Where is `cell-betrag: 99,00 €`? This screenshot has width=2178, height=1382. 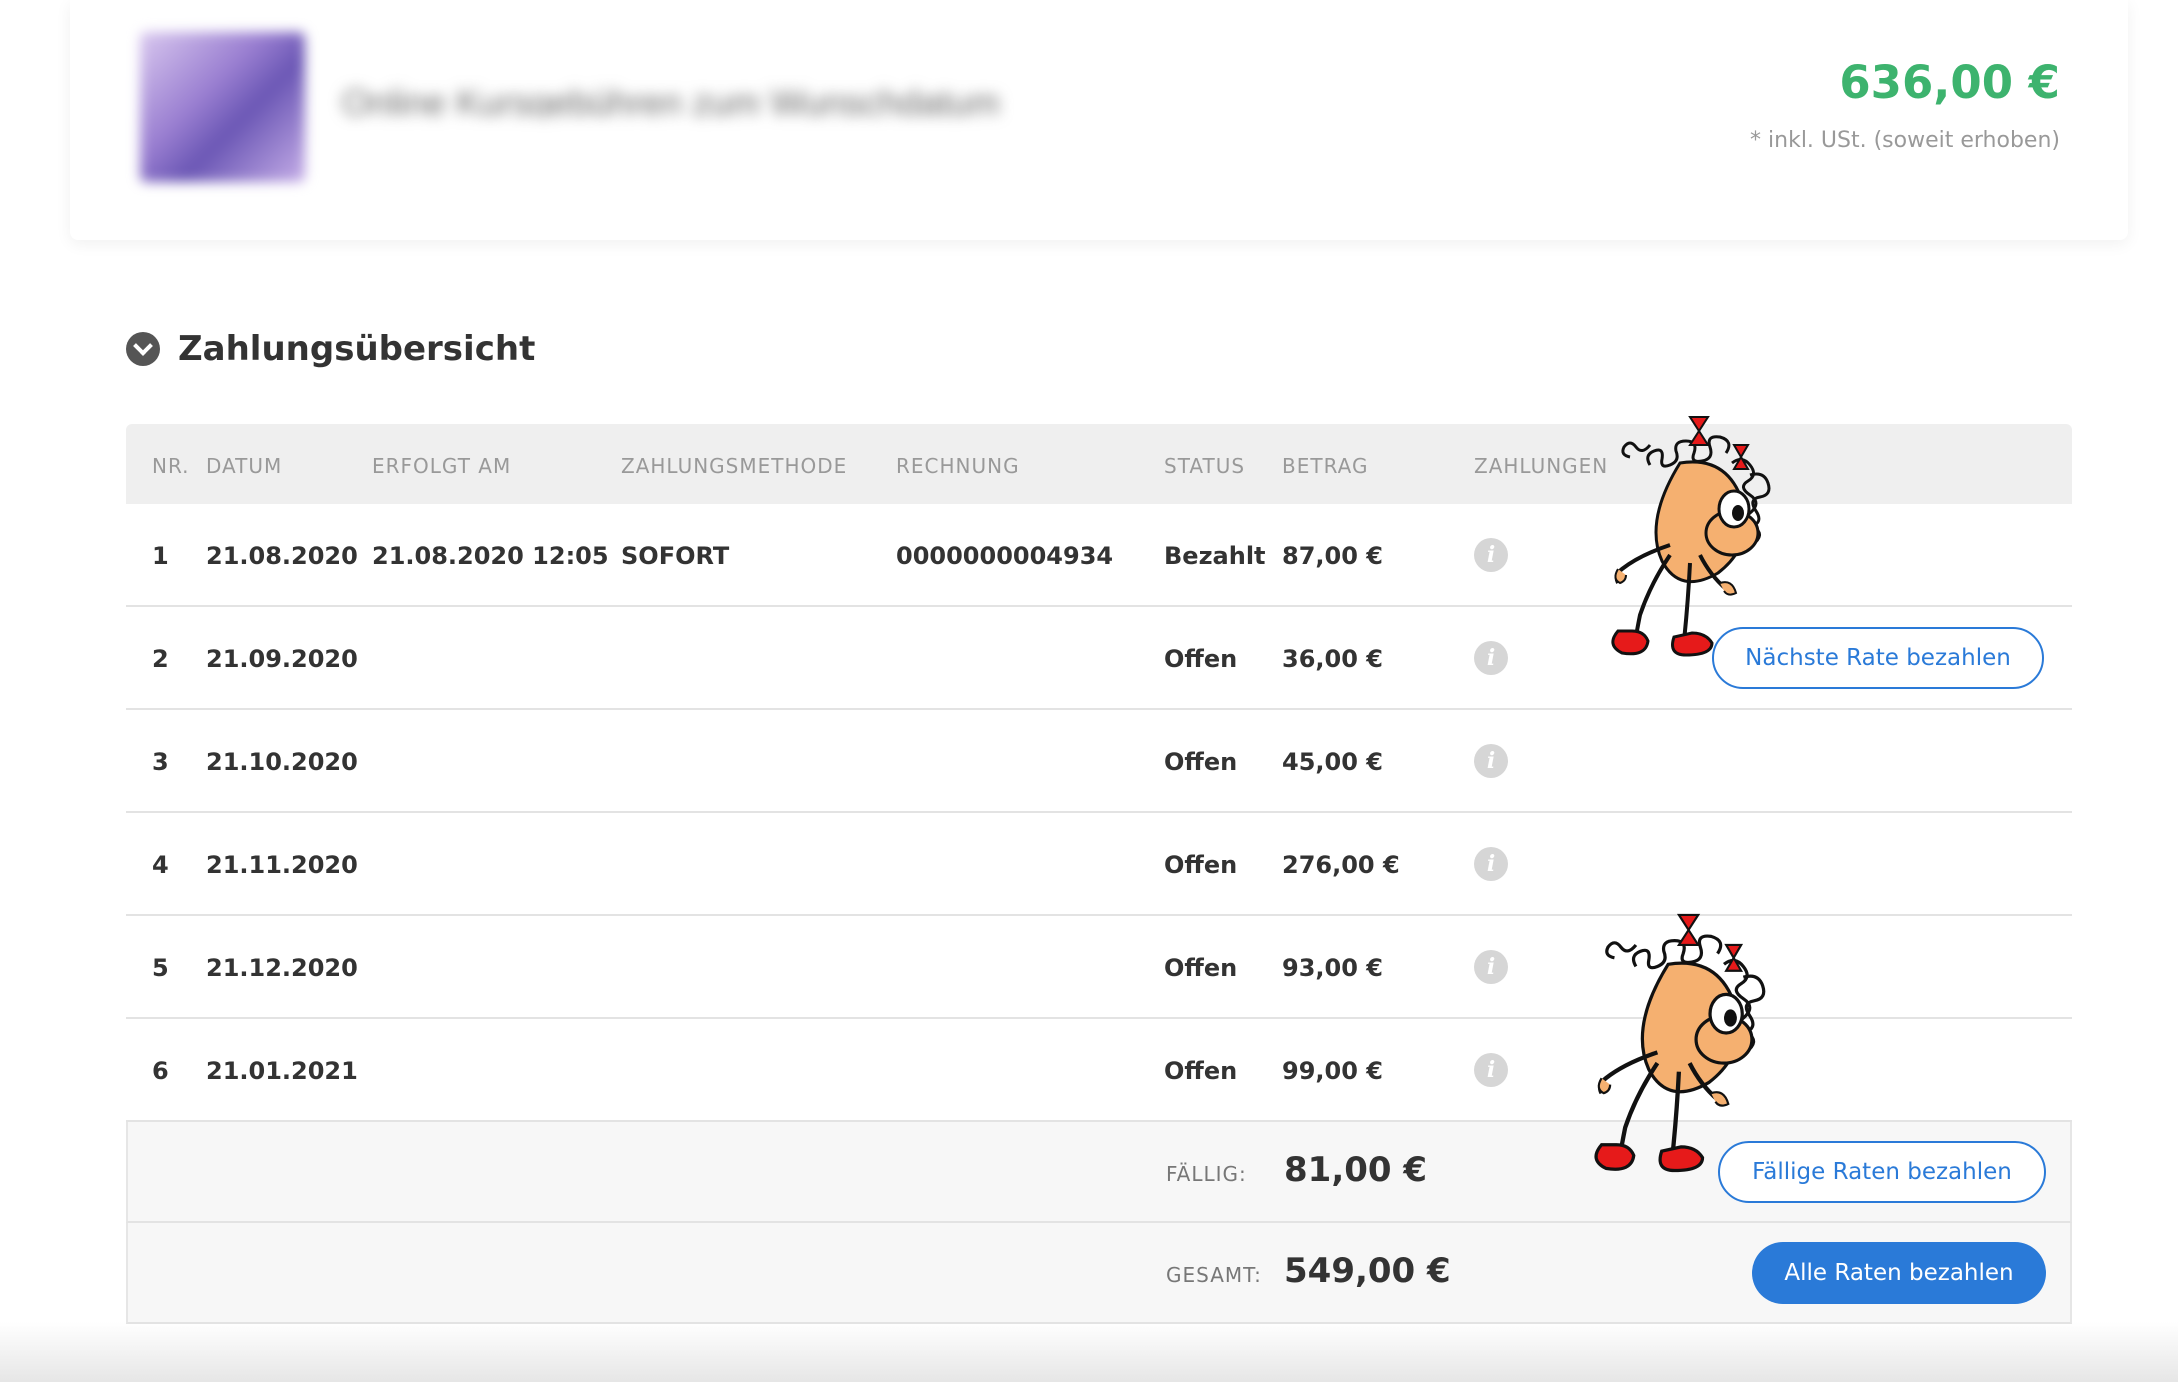 cell-betrag: 99,00 € is located at coordinates (1332, 1071).